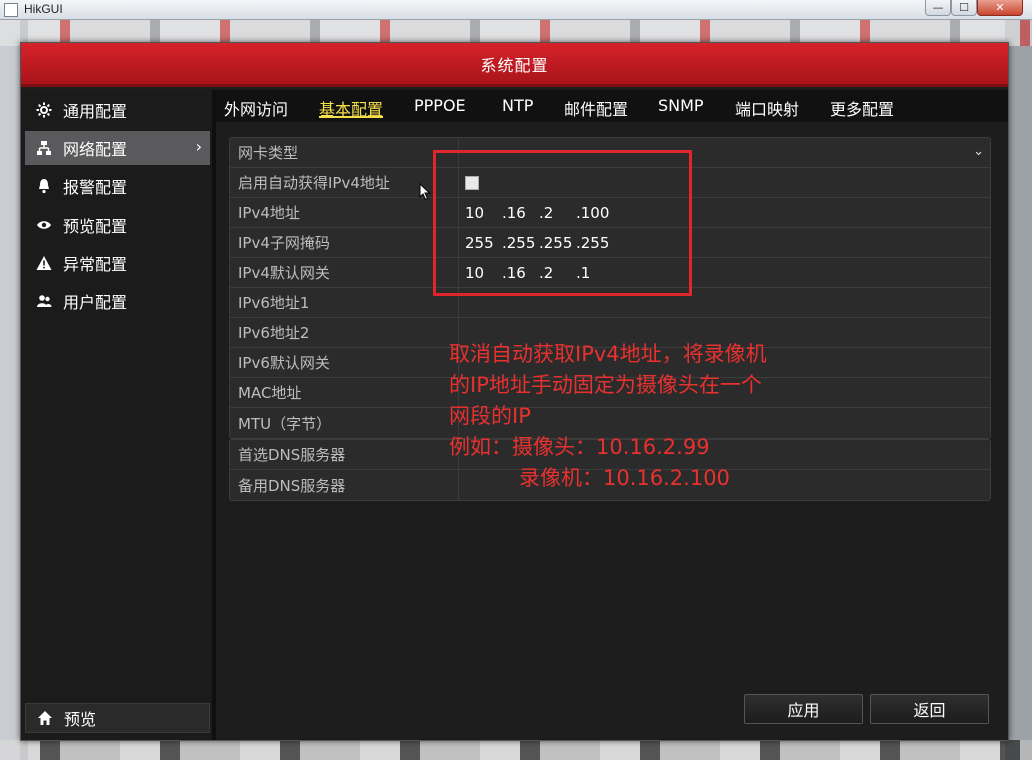  What do you see at coordinates (95, 226) in the screenshot?
I see `sidebar-item-label: 预览配置` at bounding box center [95, 226].